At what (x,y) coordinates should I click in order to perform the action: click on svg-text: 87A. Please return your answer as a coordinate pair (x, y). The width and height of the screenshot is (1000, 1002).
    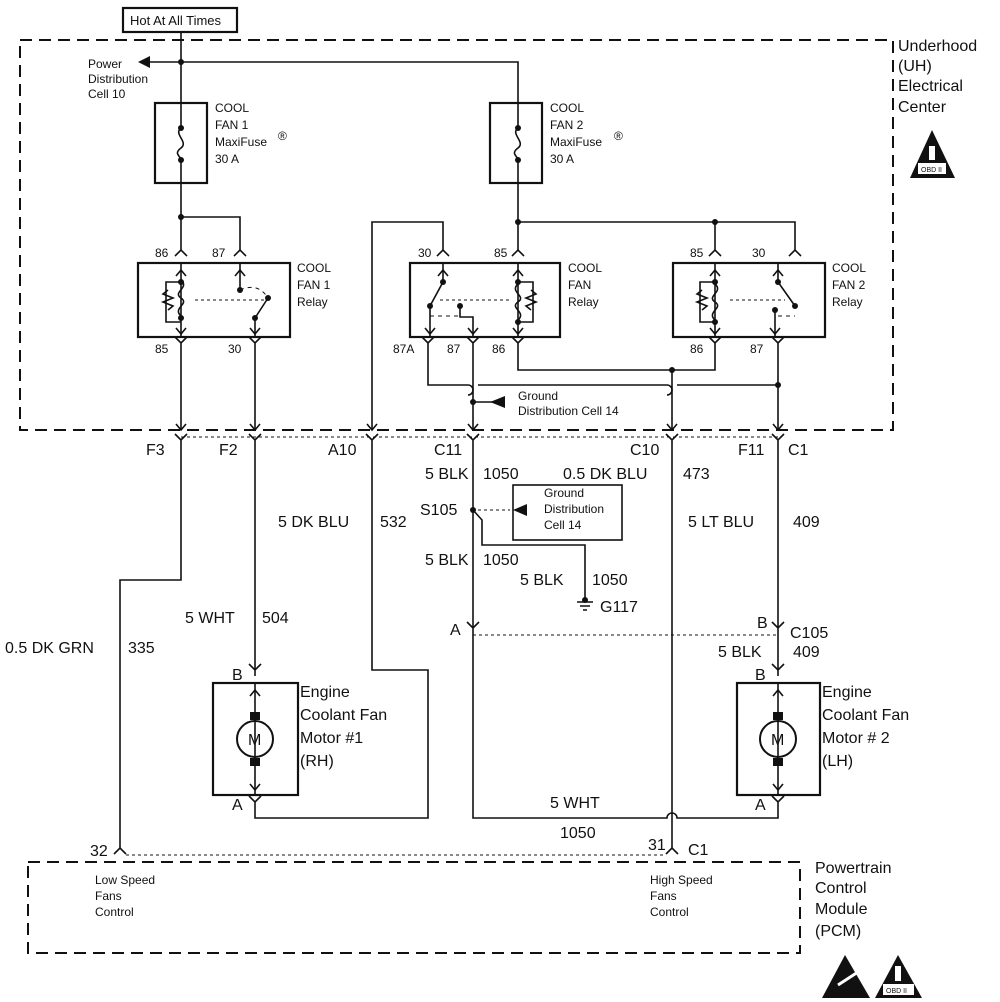
    Looking at the image, I should click on (403, 349).